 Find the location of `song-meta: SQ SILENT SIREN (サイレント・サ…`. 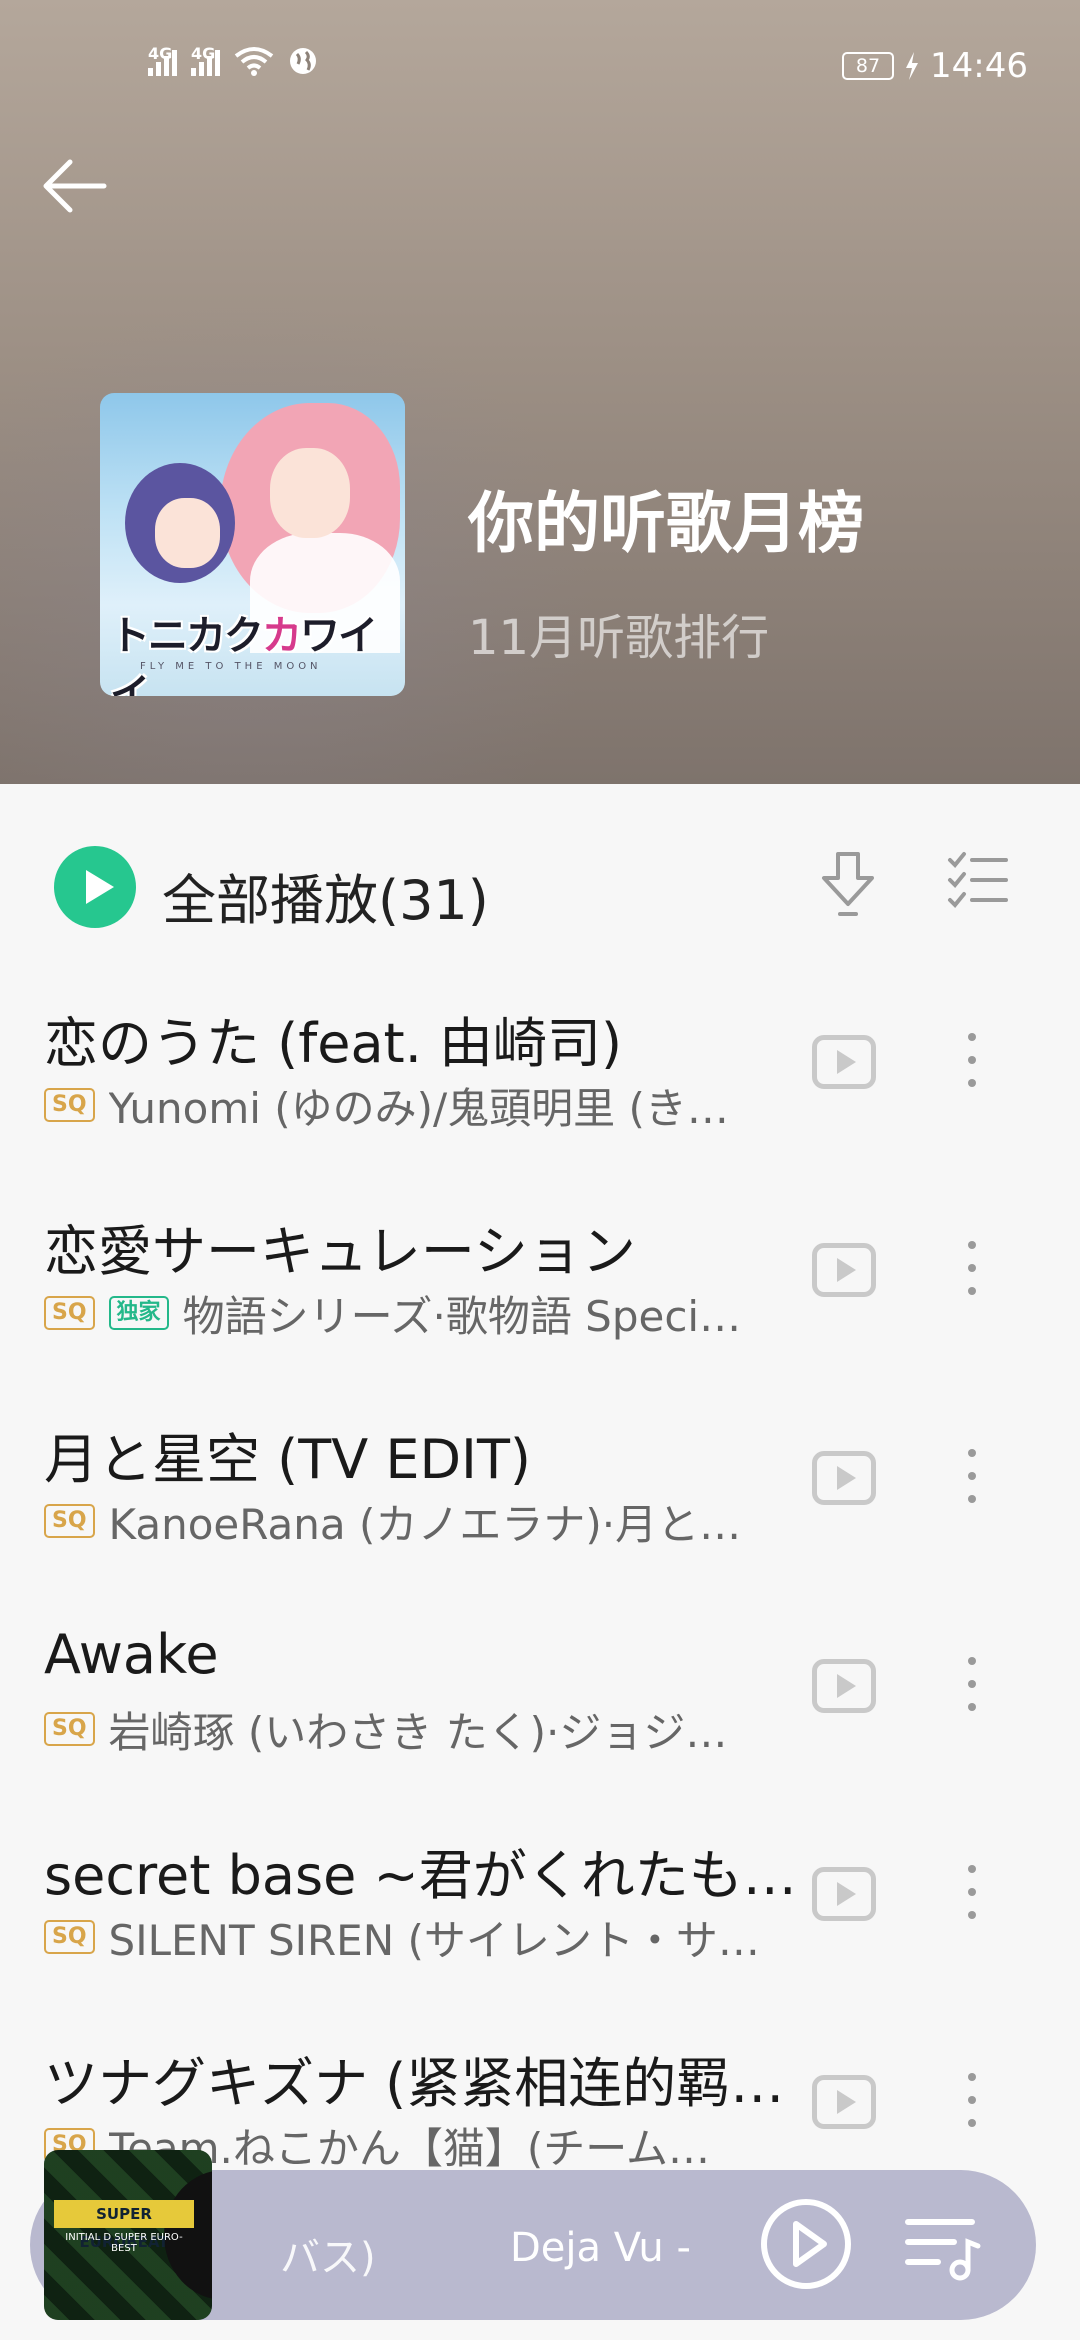

song-meta: SQ SILENT SIREN (サイレント・サ… is located at coordinates (424, 1937).